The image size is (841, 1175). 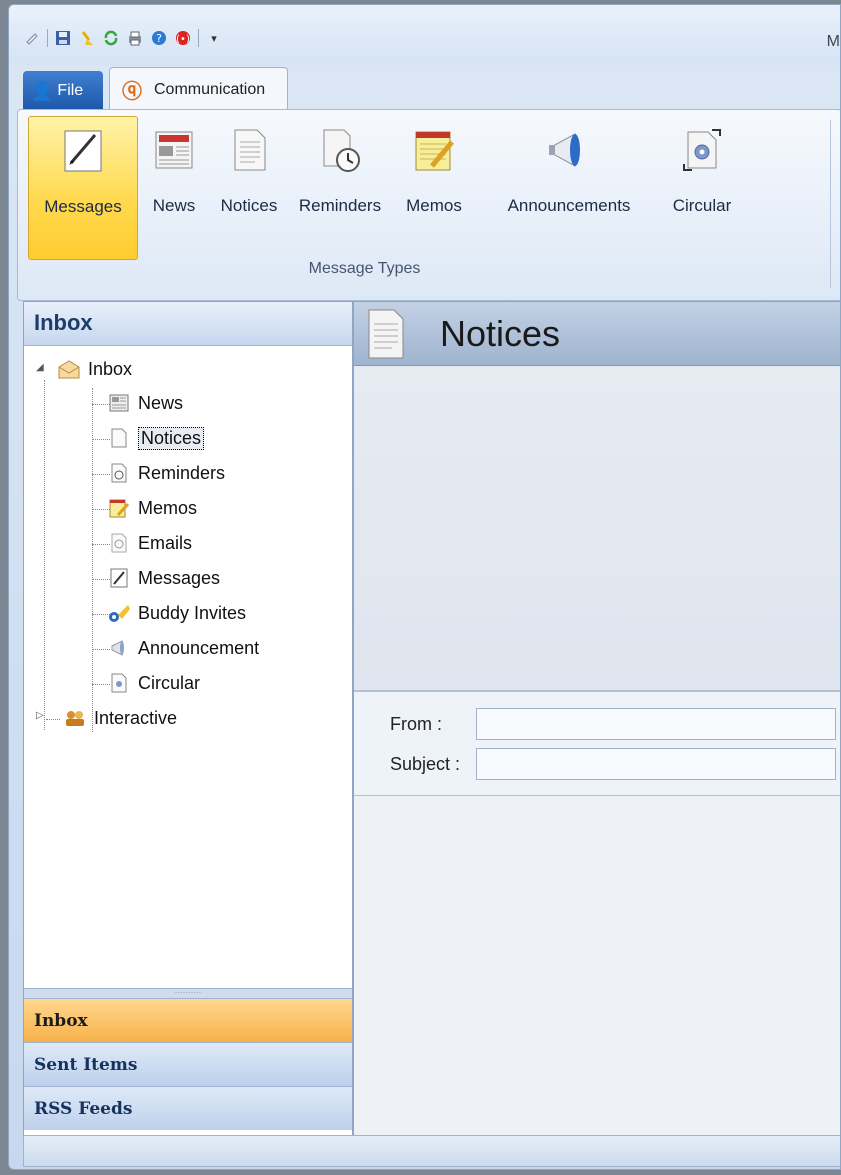 What do you see at coordinates (416, 723) in the screenshot?
I see `from-label: From :` at bounding box center [416, 723].